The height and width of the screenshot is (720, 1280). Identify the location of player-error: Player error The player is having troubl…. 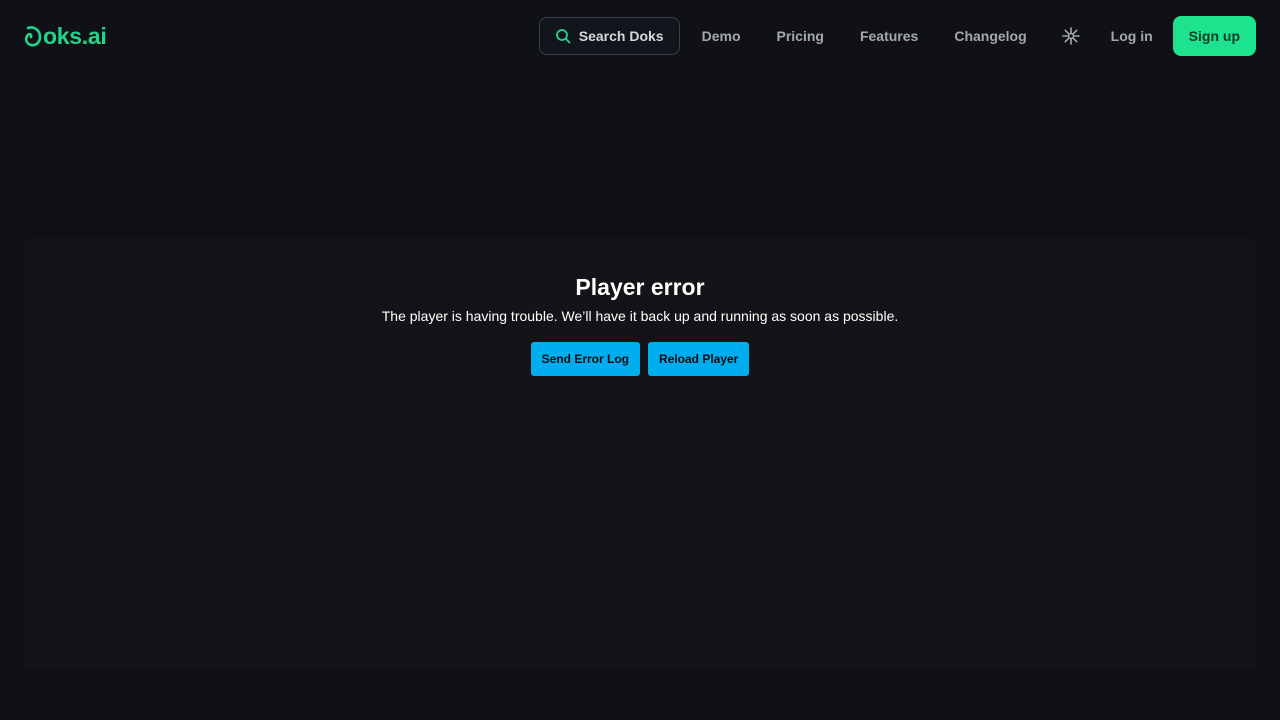
(640, 324).